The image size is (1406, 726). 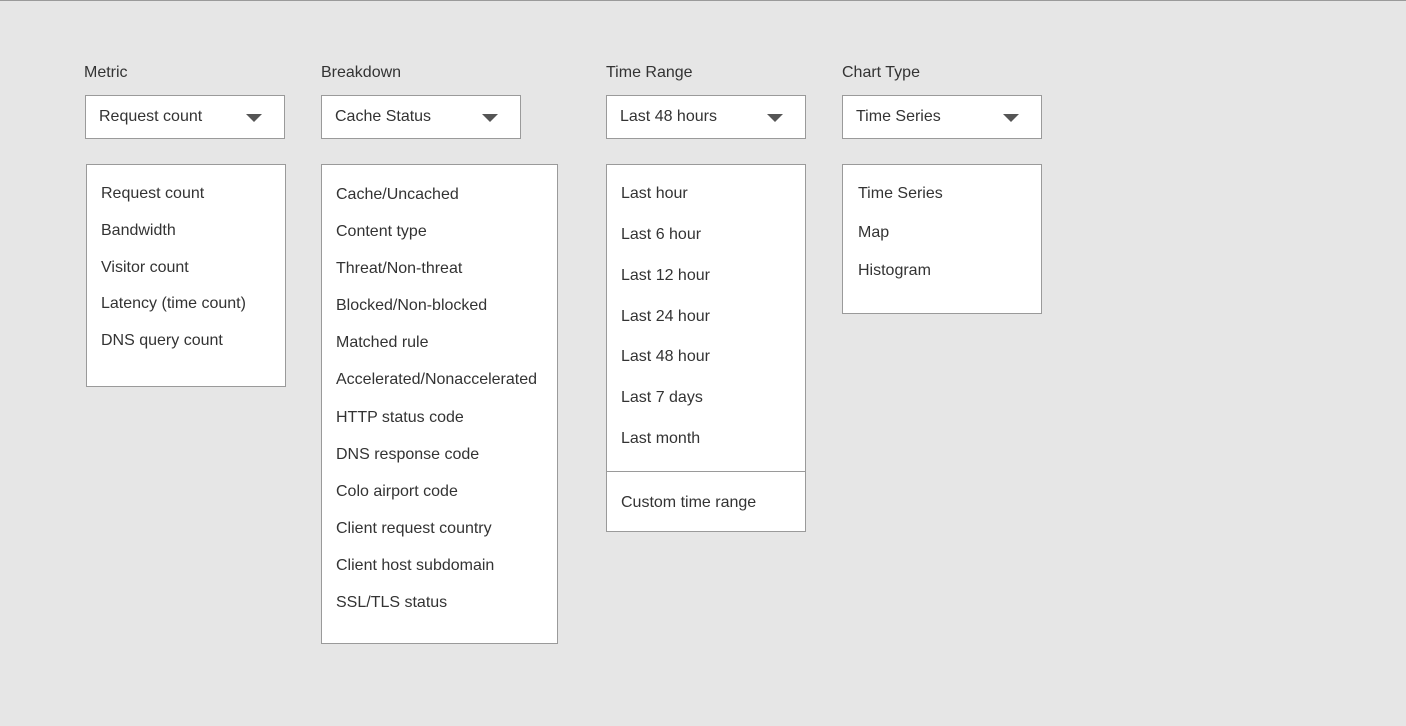 I want to click on breakdown-option: Colo airport code, so click(x=397, y=492).